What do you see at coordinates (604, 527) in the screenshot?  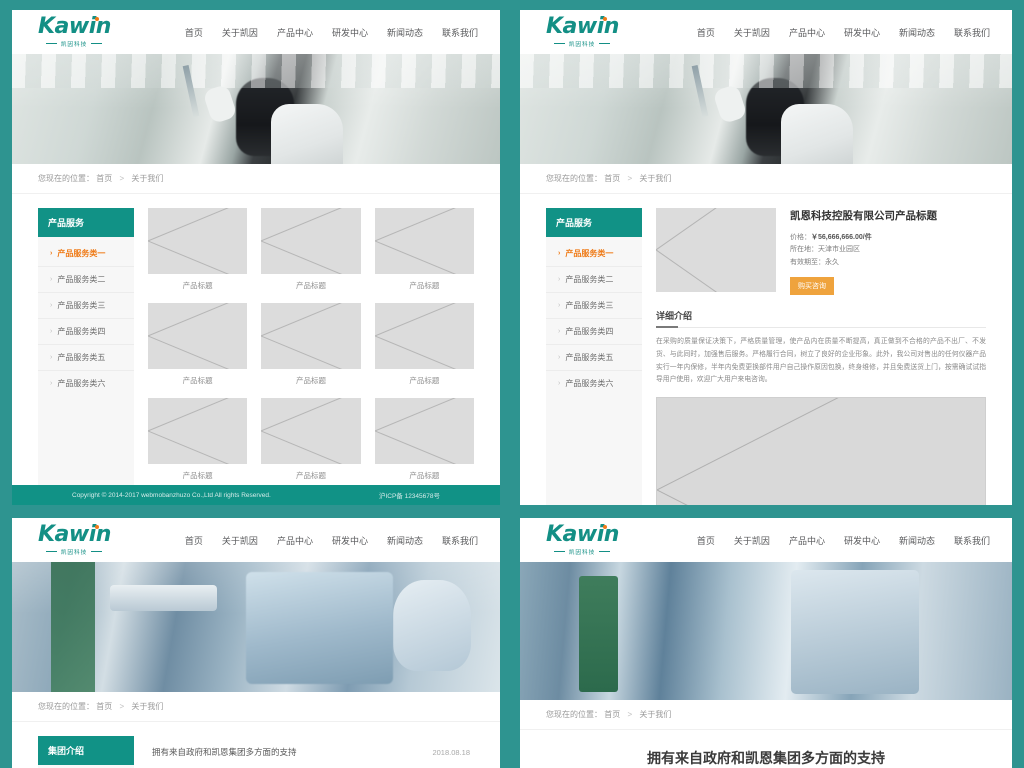 I see `logo-accent-dot` at bounding box center [604, 527].